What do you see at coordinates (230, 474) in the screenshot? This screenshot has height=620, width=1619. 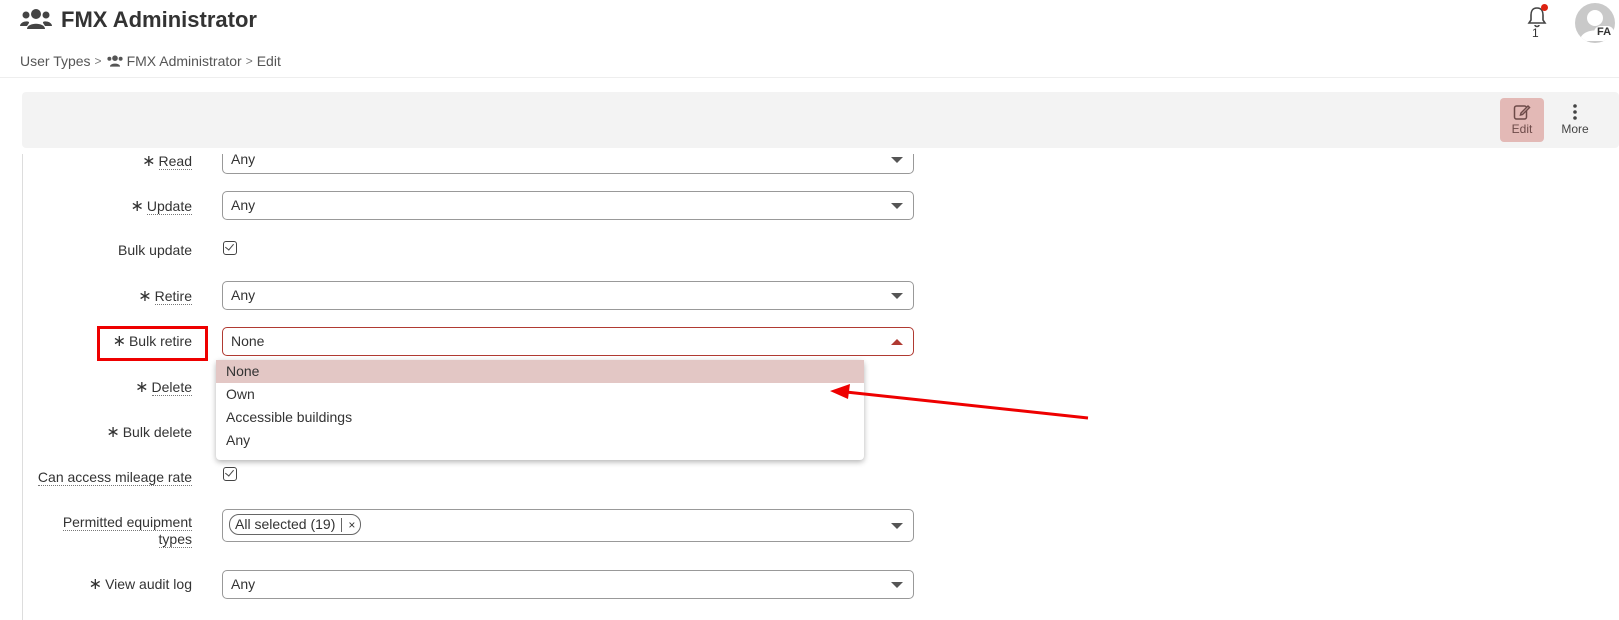 I see `mileage-checkbox` at bounding box center [230, 474].